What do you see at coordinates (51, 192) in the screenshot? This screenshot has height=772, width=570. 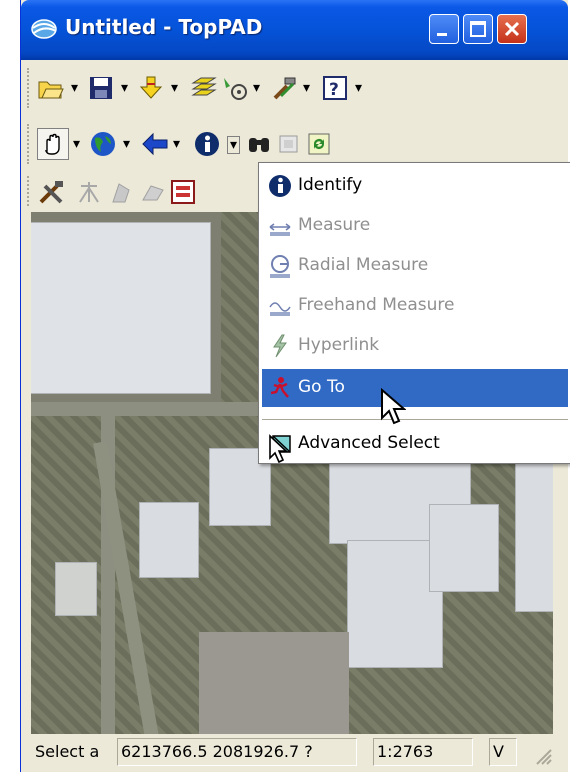 I see `tools-crossed-icon` at bounding box center [51, 192].